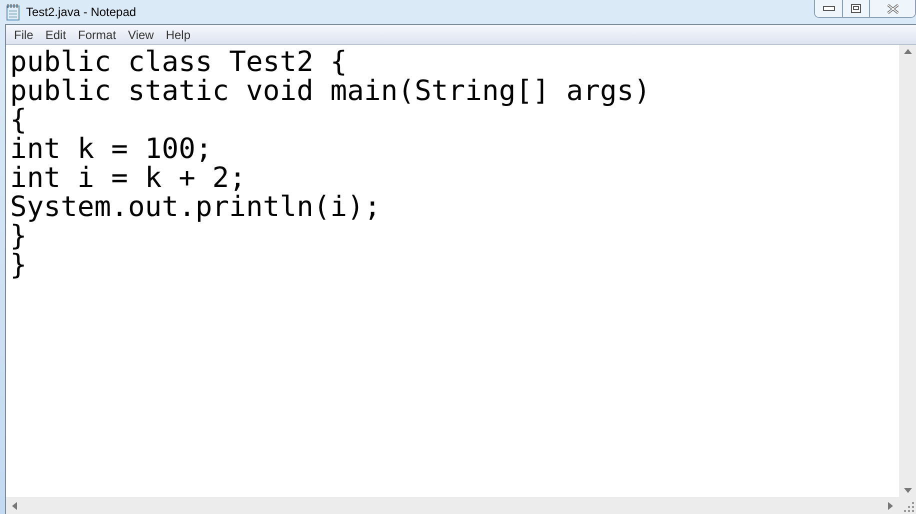  Describe the element at coordinates (13, 12) in the screenshot. I see `notepad-icon` at that location.